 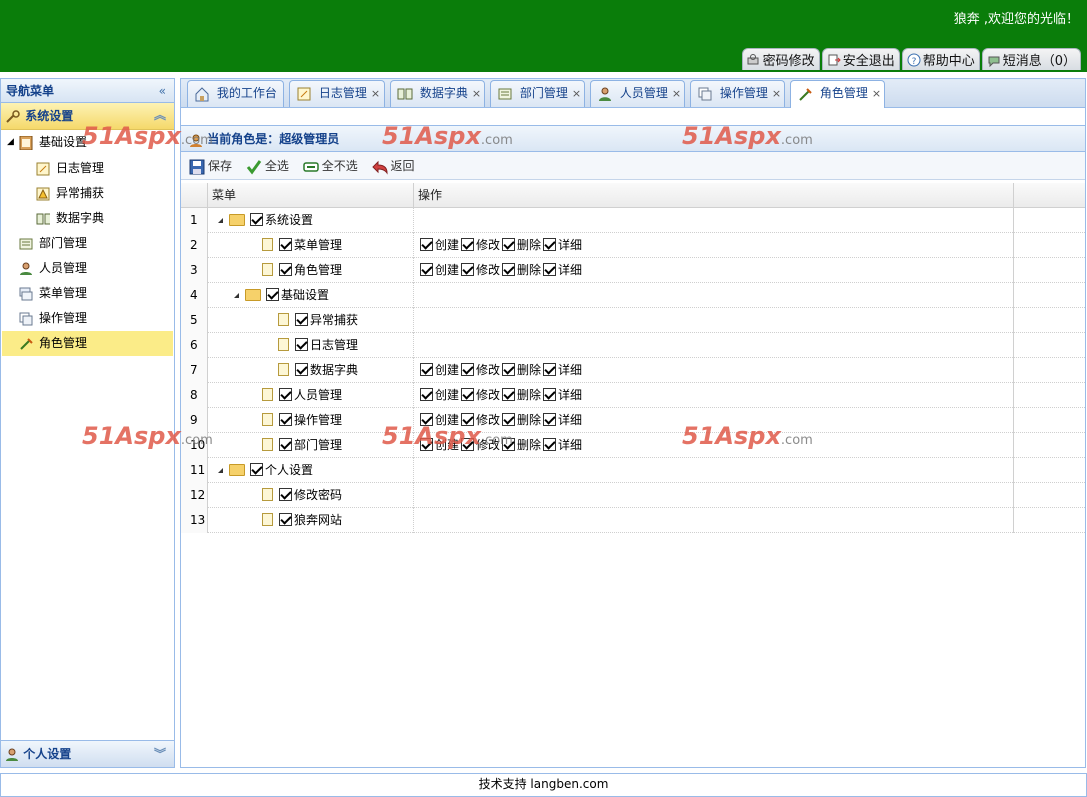 I want to click on tab-workbench: 我的工作台, so click(x=235, y=93).